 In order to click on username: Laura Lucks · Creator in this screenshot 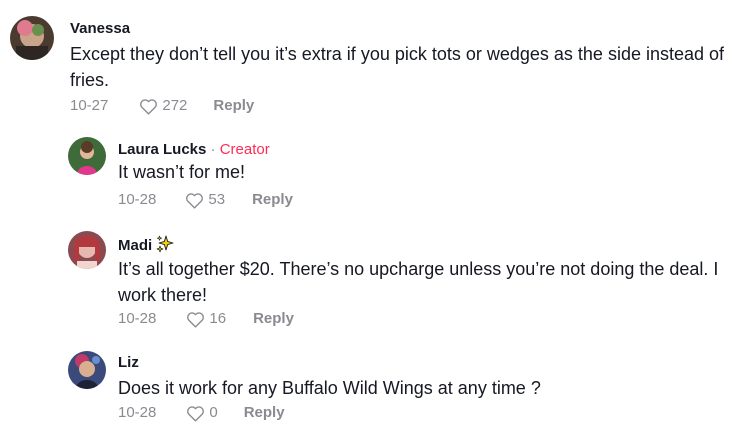, I will do `click(194, 150)`.